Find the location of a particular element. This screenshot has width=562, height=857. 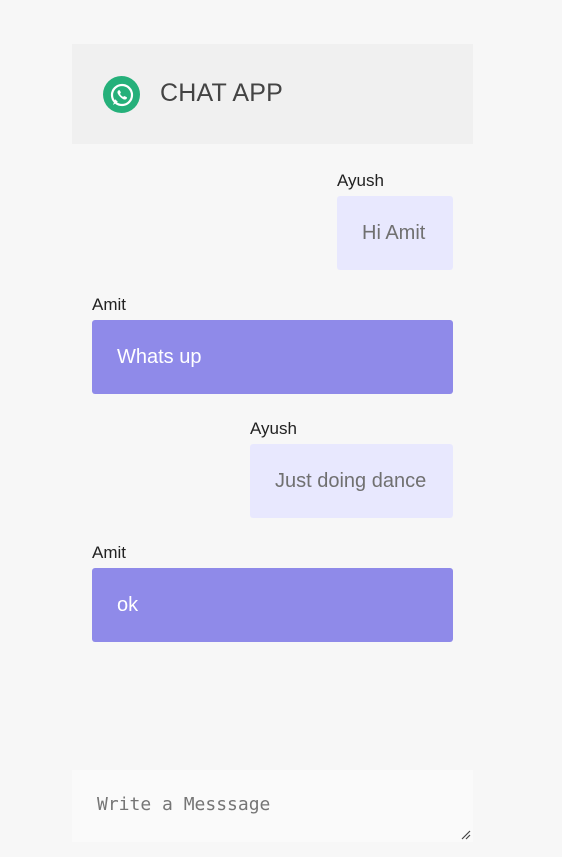

message-outgoing: Ayush Just doing dance is located at coordinates (351, 468).